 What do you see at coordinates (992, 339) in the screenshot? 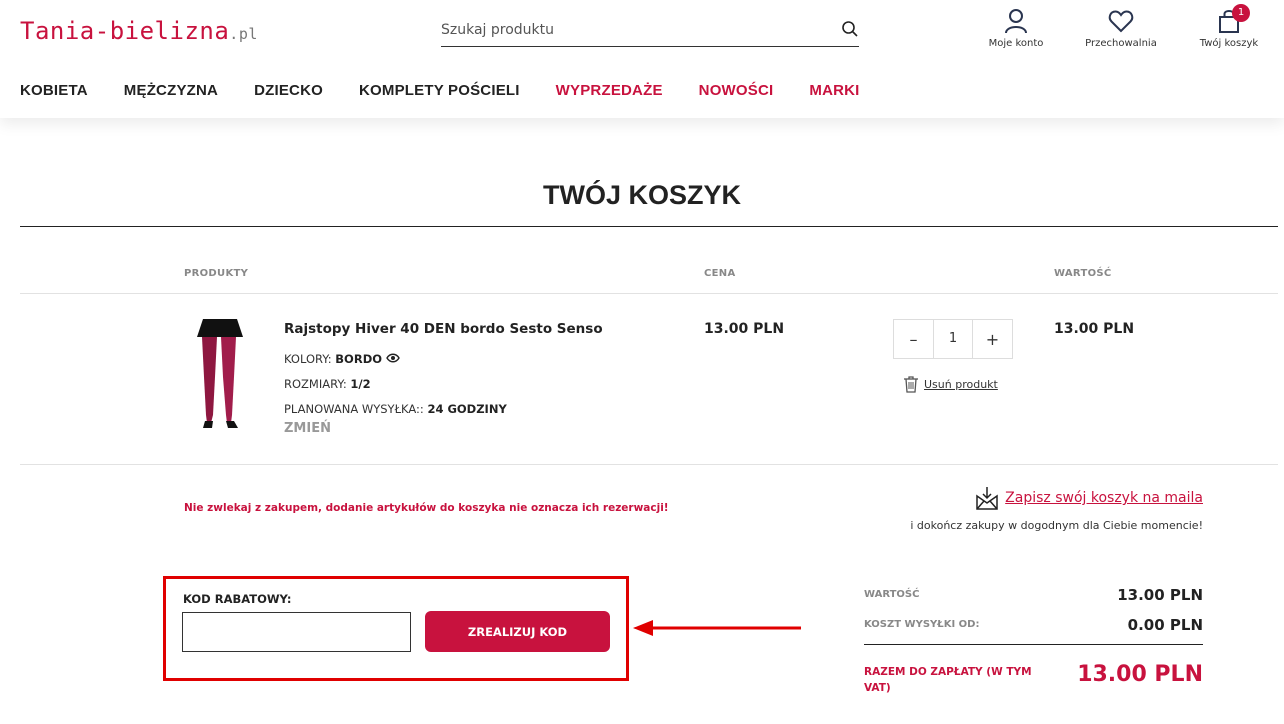
I see `increase-quantity-button: +` at bounding box center [992, 339].